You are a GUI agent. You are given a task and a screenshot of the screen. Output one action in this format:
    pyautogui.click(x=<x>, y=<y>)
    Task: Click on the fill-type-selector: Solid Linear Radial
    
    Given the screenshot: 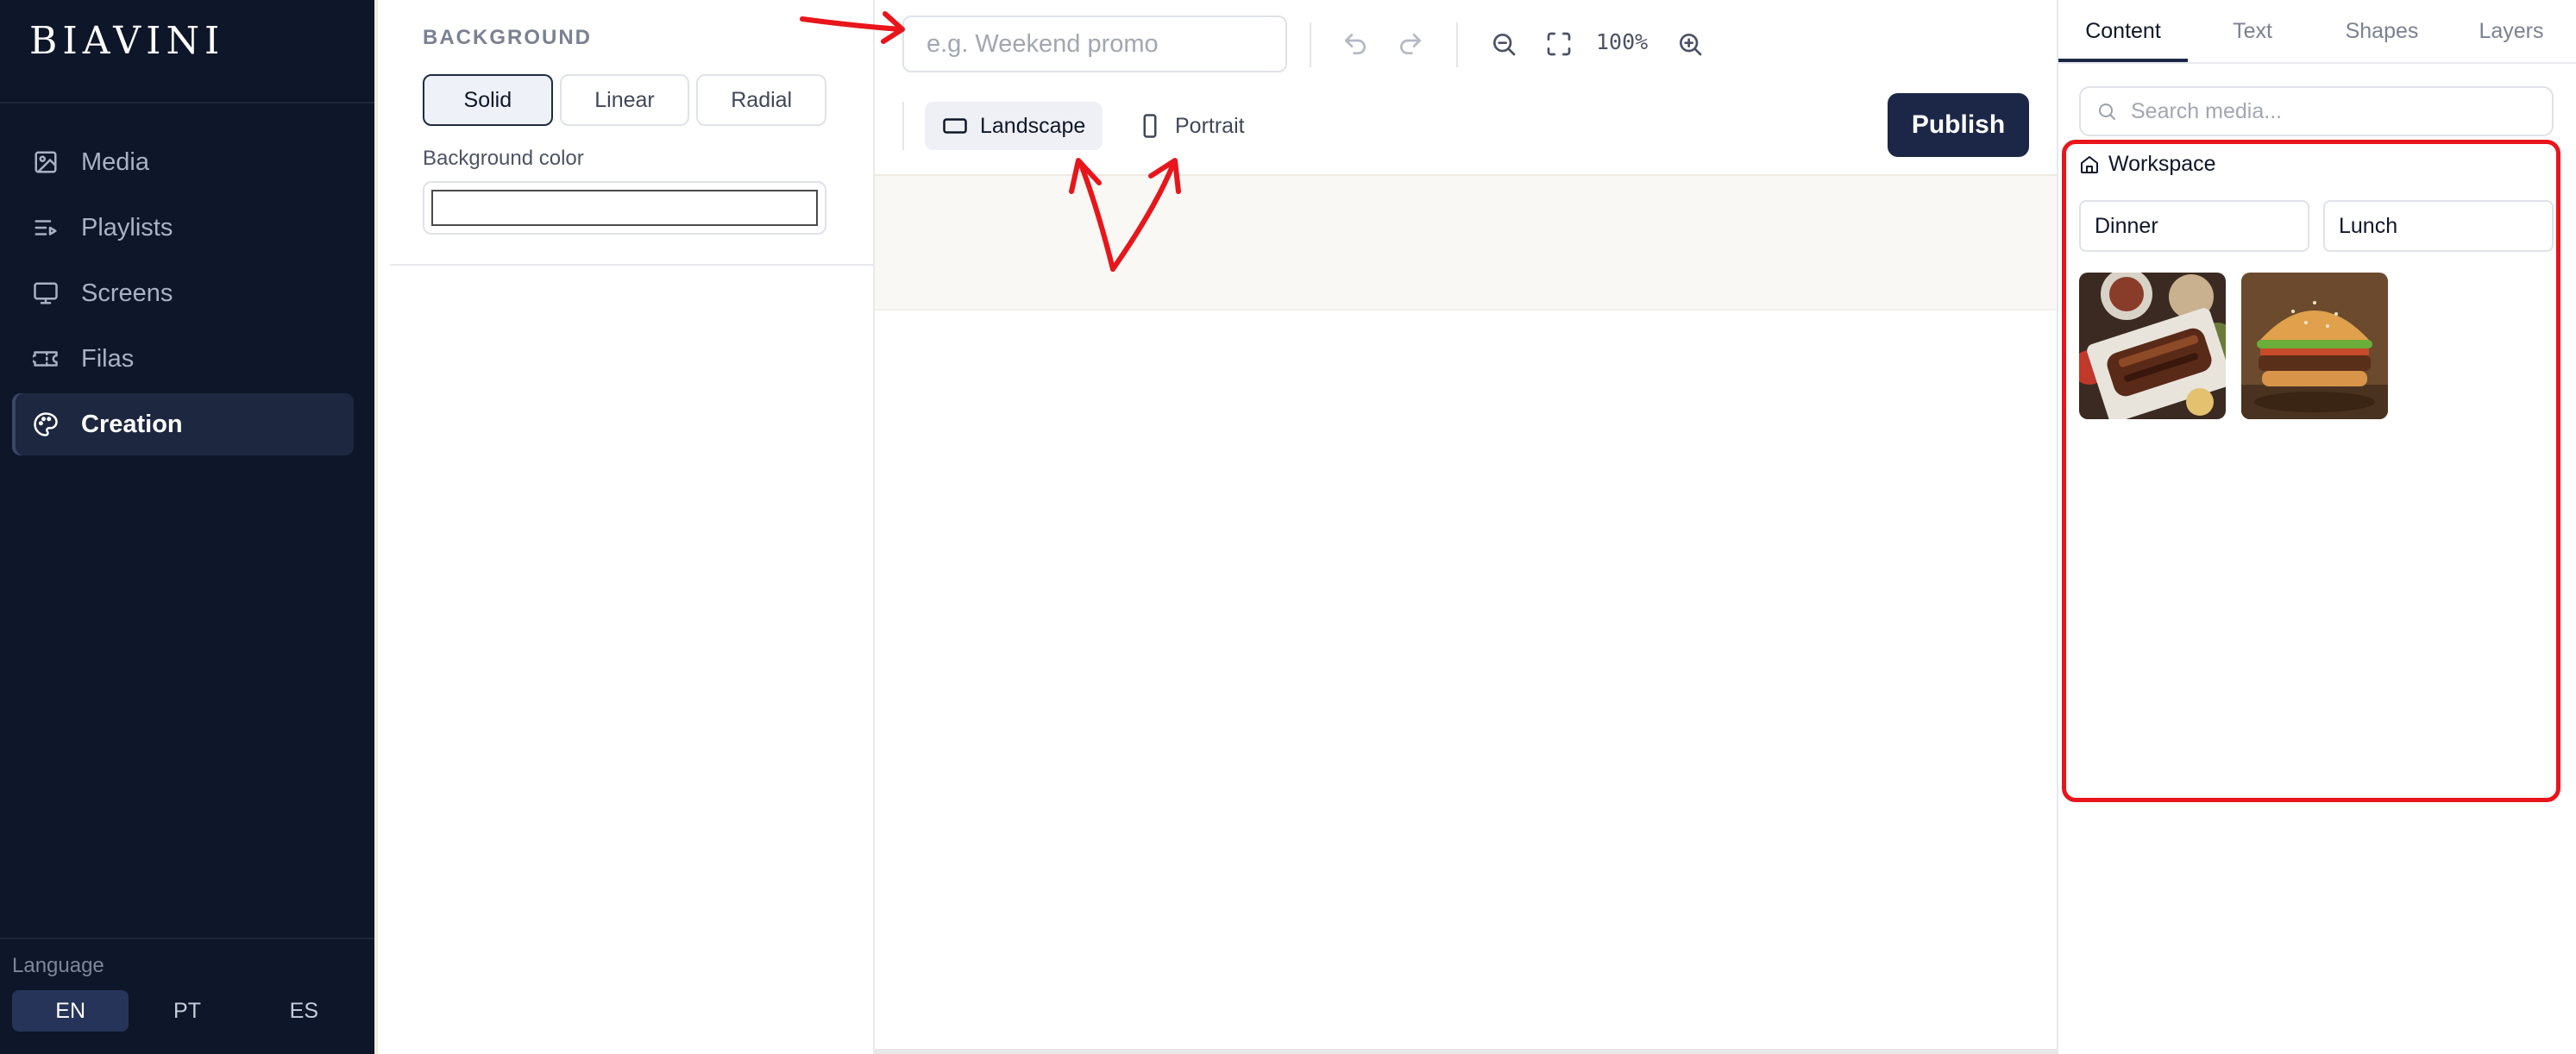 What is the action you would take?
    pyautogui.click(x=625, y=100)
    